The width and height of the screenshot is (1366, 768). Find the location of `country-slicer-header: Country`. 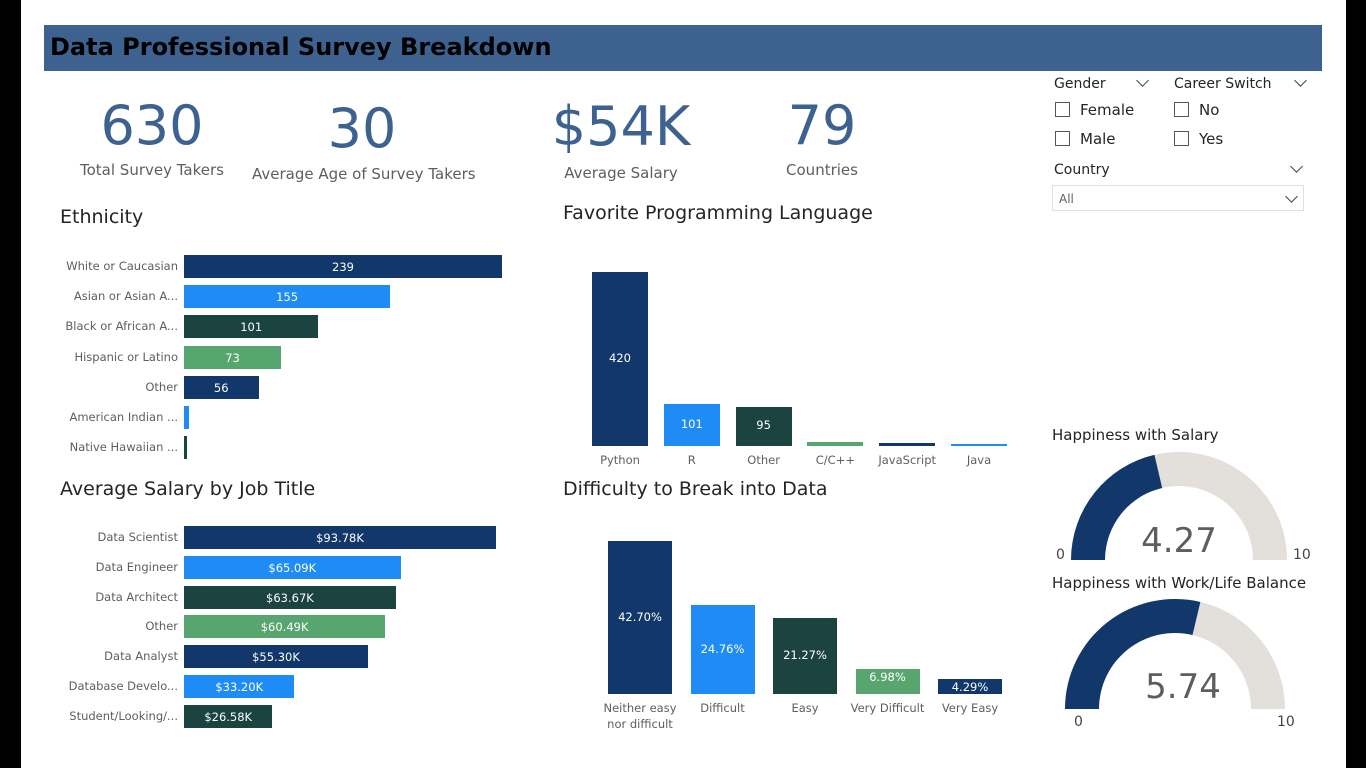

country-slicer-header: Country is located at coordinates (1082, 170).